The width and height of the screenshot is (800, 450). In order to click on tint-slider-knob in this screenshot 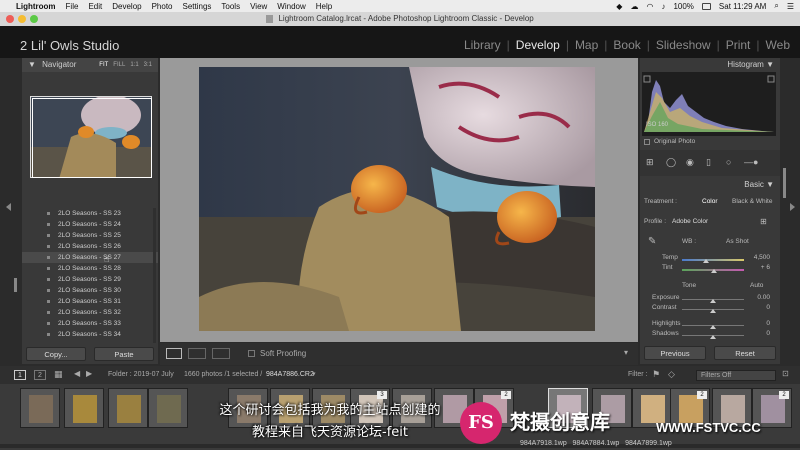, I will do `click(714, 271)`.